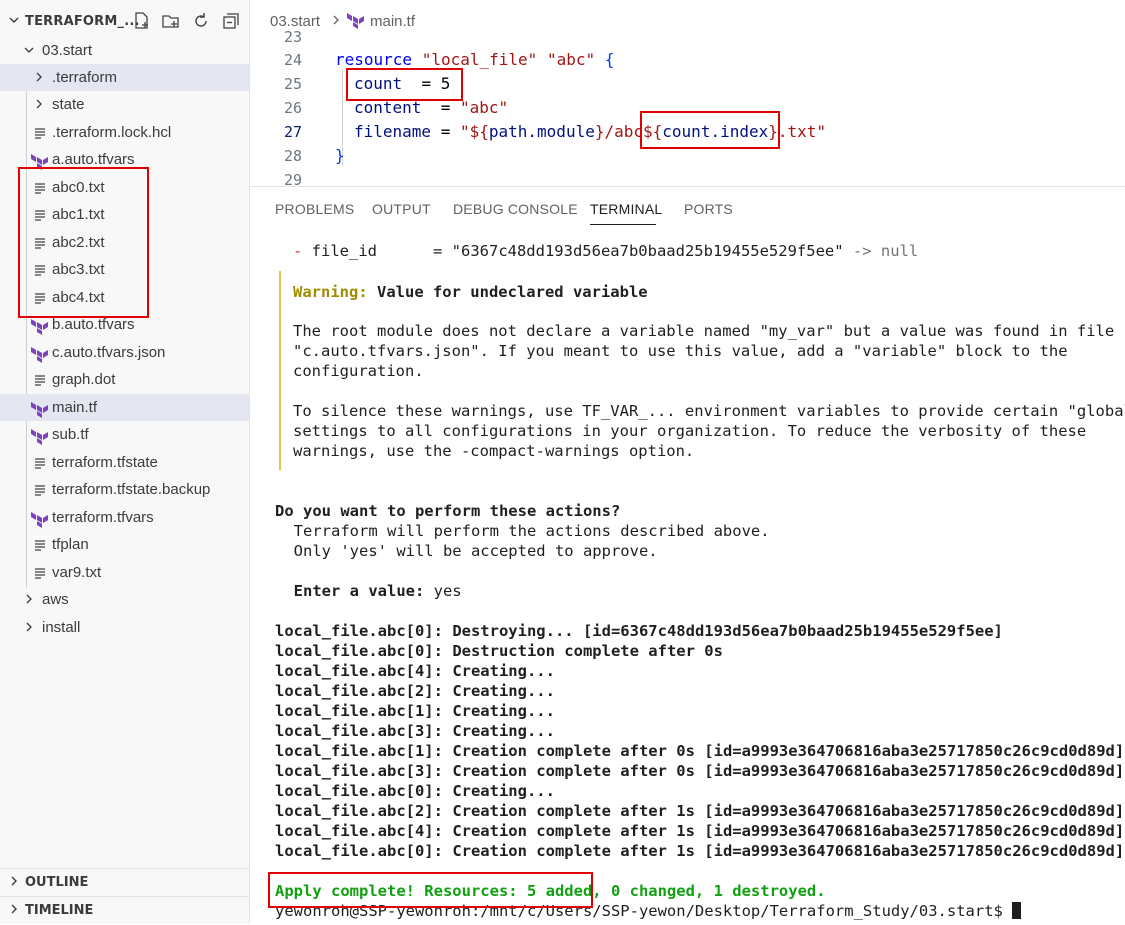 This screenshot has height=925, width=1125. I want to click on tree-item-label: install, so click(61, 627).